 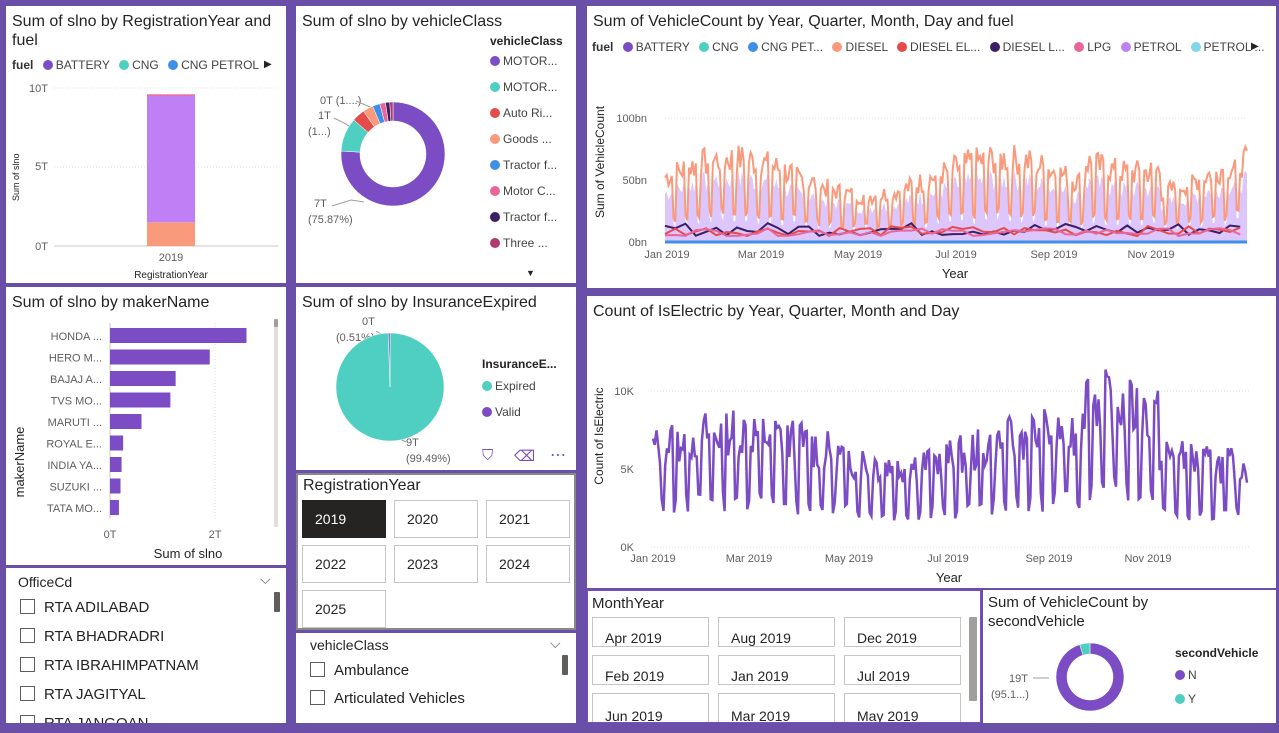 What do you see at coordinates (1192, 675) in the screenshot?
I see `legend-item-label: N` at bounding box center [1192, 675].